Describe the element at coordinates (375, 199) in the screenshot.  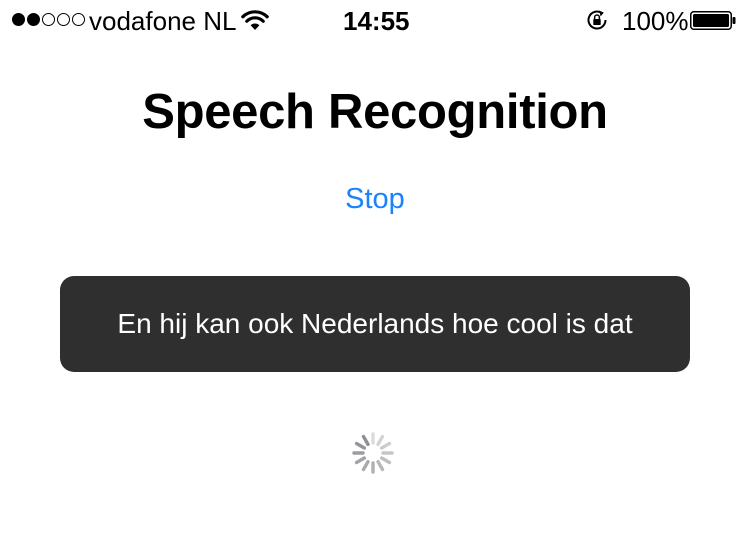
I see `stop-button: Stop` at that location.